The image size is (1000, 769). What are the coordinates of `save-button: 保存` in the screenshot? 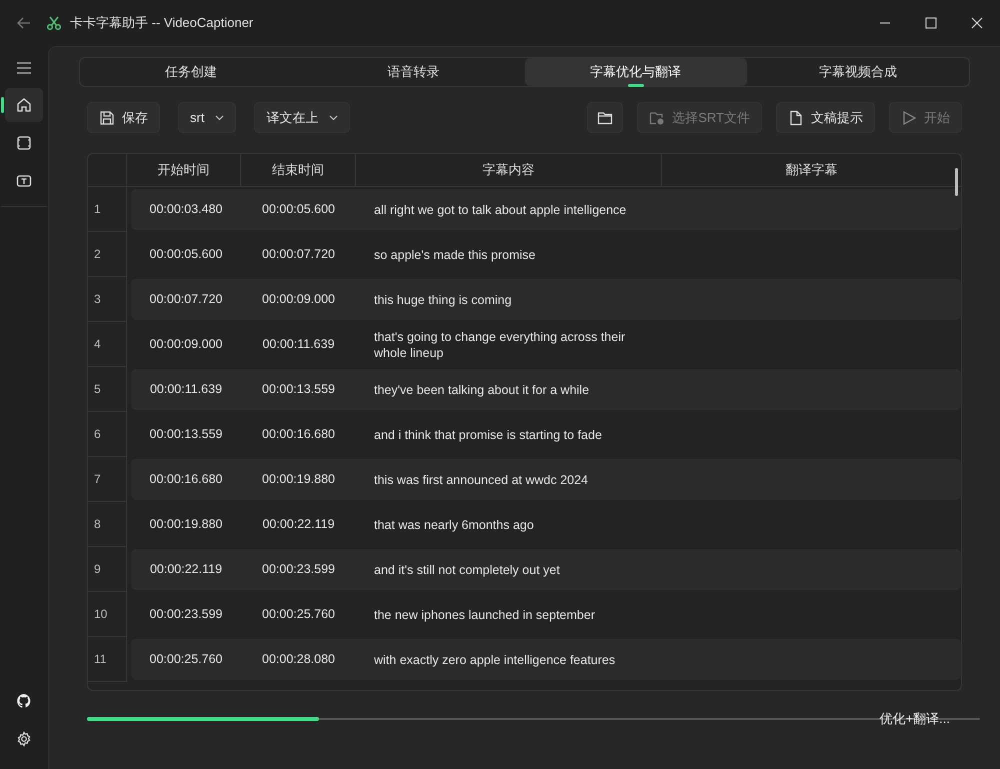 It's located at (123, 117).